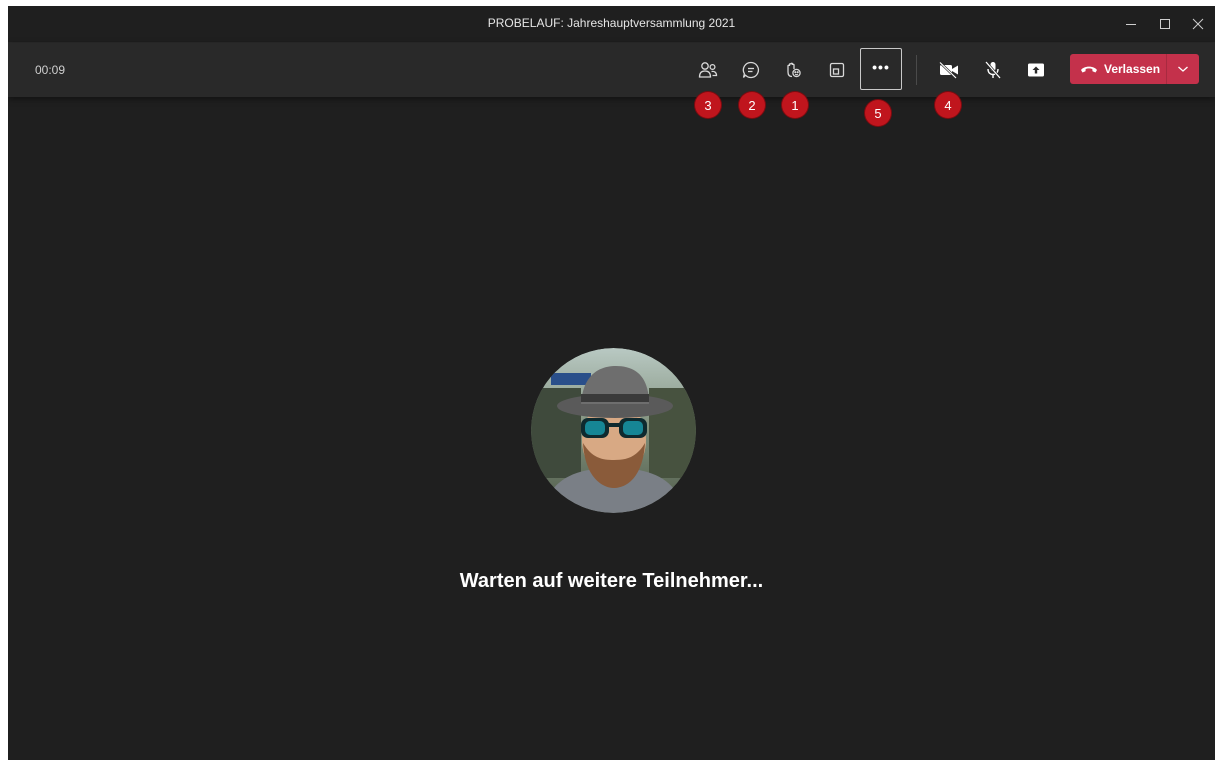 Image resolution: width=1215 pixels, height=760 pixels. What do you see at coordinates (948, 105) in the screenshot?
I see `marker-camera: 4` at bounding box center [948, 105].